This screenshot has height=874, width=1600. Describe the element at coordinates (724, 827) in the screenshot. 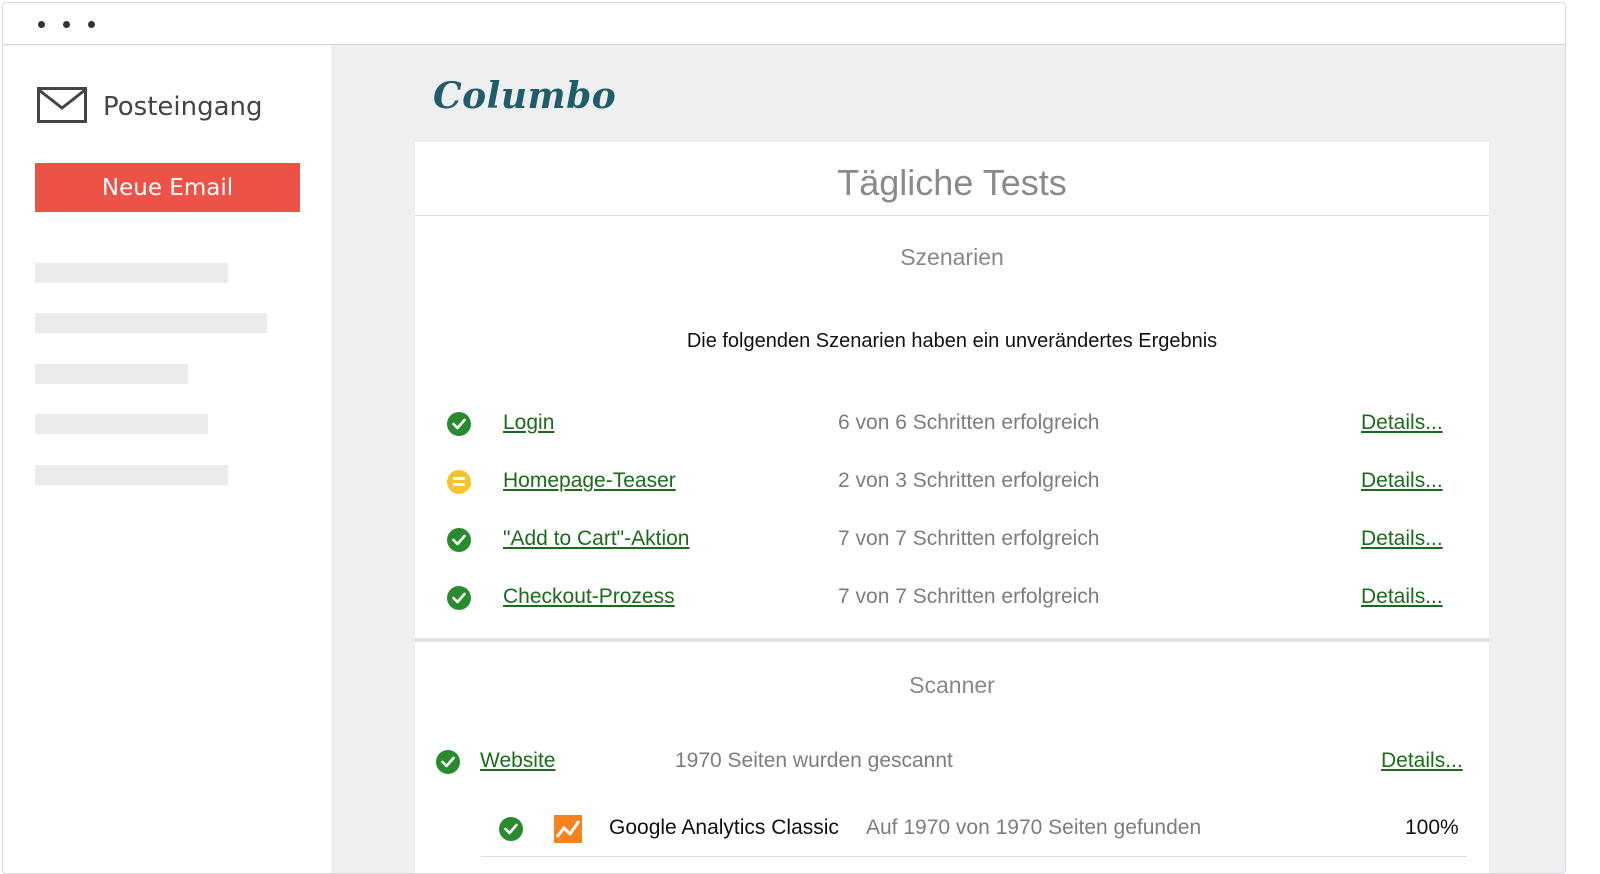

I see `scanner-item-name: Google Analytics Classic` at that location.